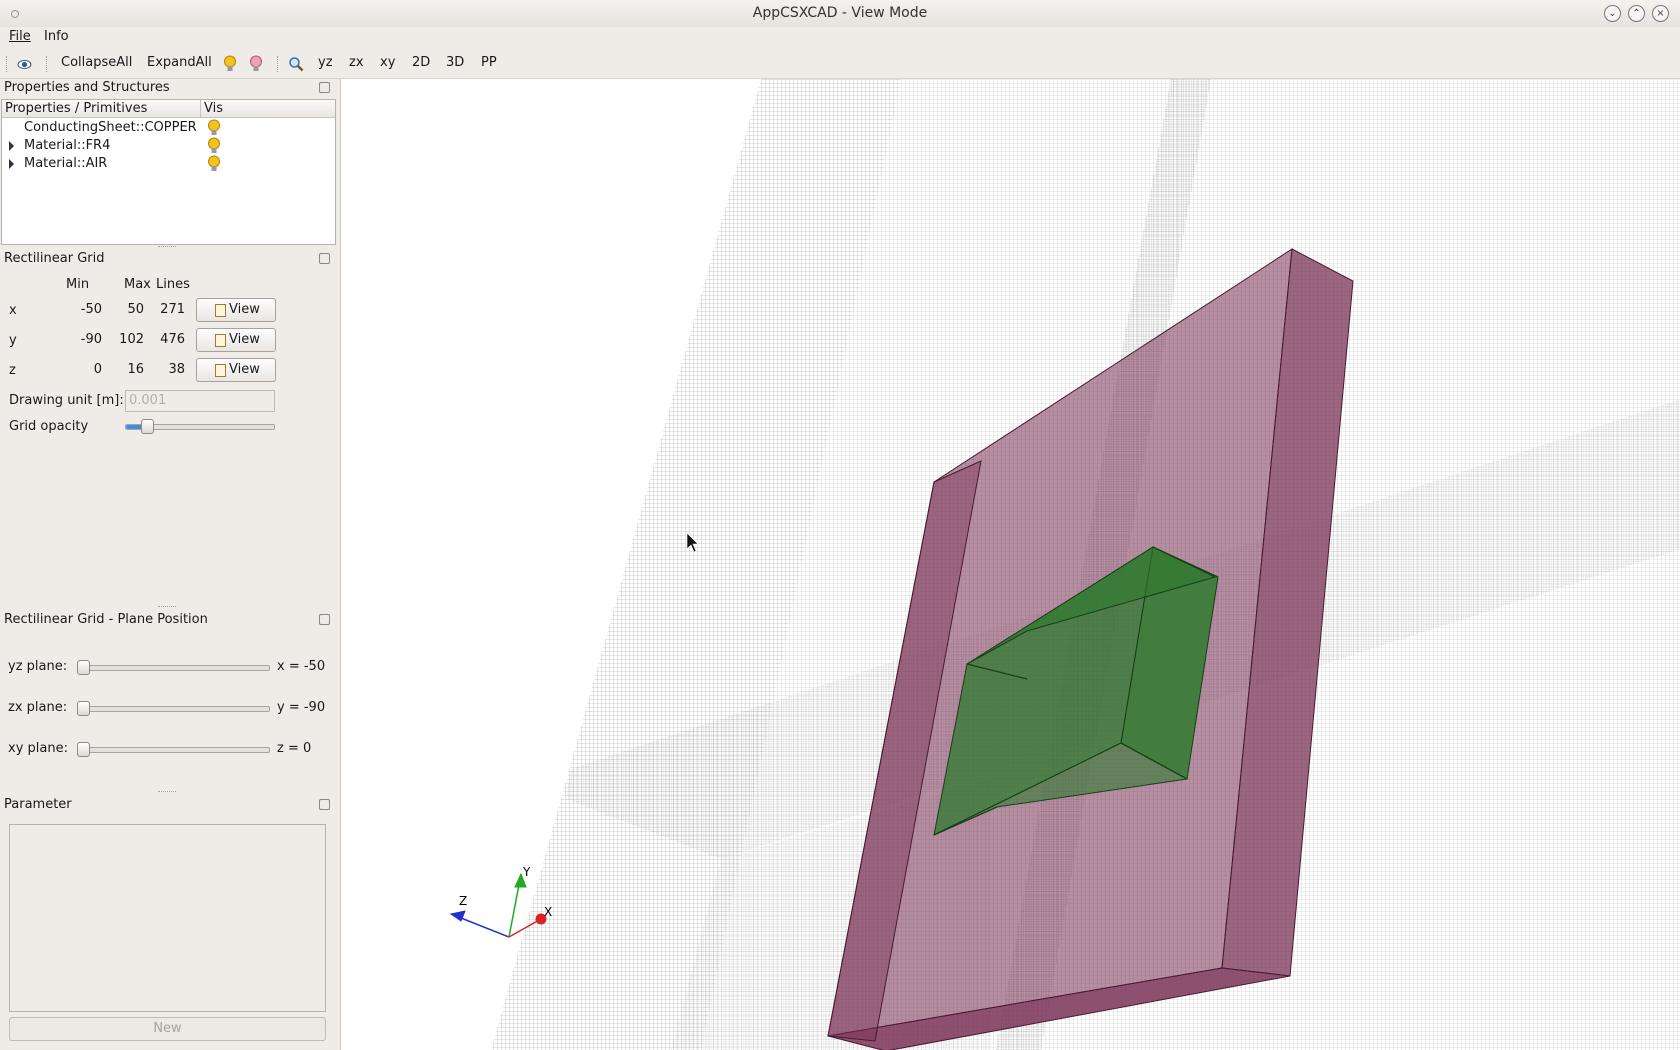 Image resolution: width=1680 pixels, height=1050 pixels. Describe the element at coordinates (38, 748) in the screenshot. I see `xy-plane-label: xy plane:` at that location.